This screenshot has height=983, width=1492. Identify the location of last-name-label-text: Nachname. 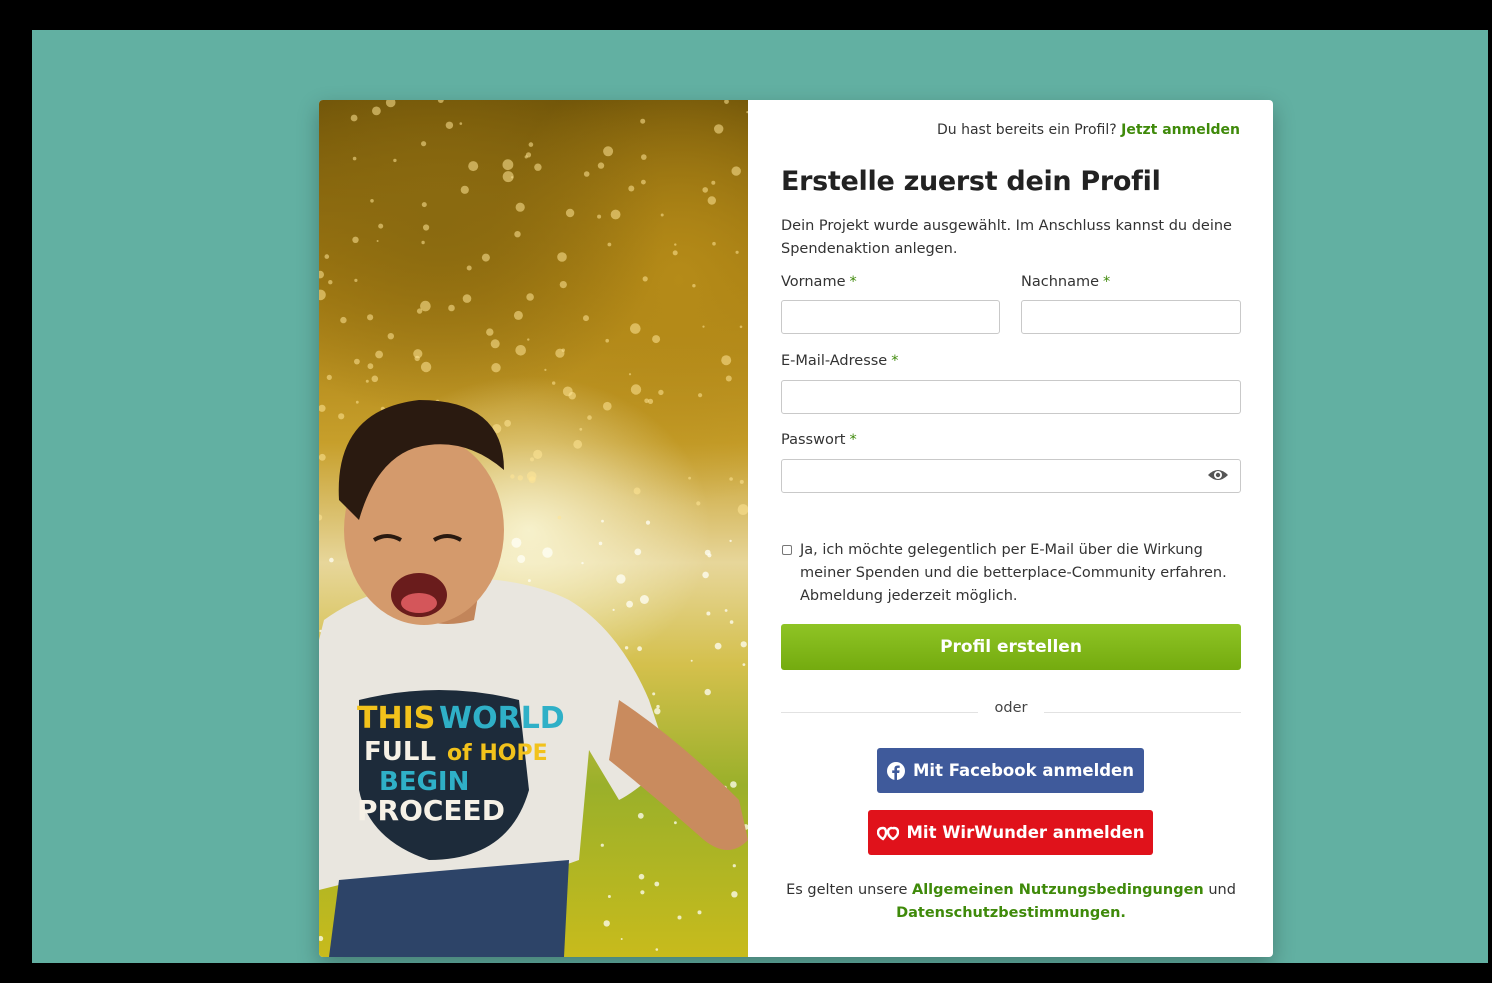
(1060, 282).